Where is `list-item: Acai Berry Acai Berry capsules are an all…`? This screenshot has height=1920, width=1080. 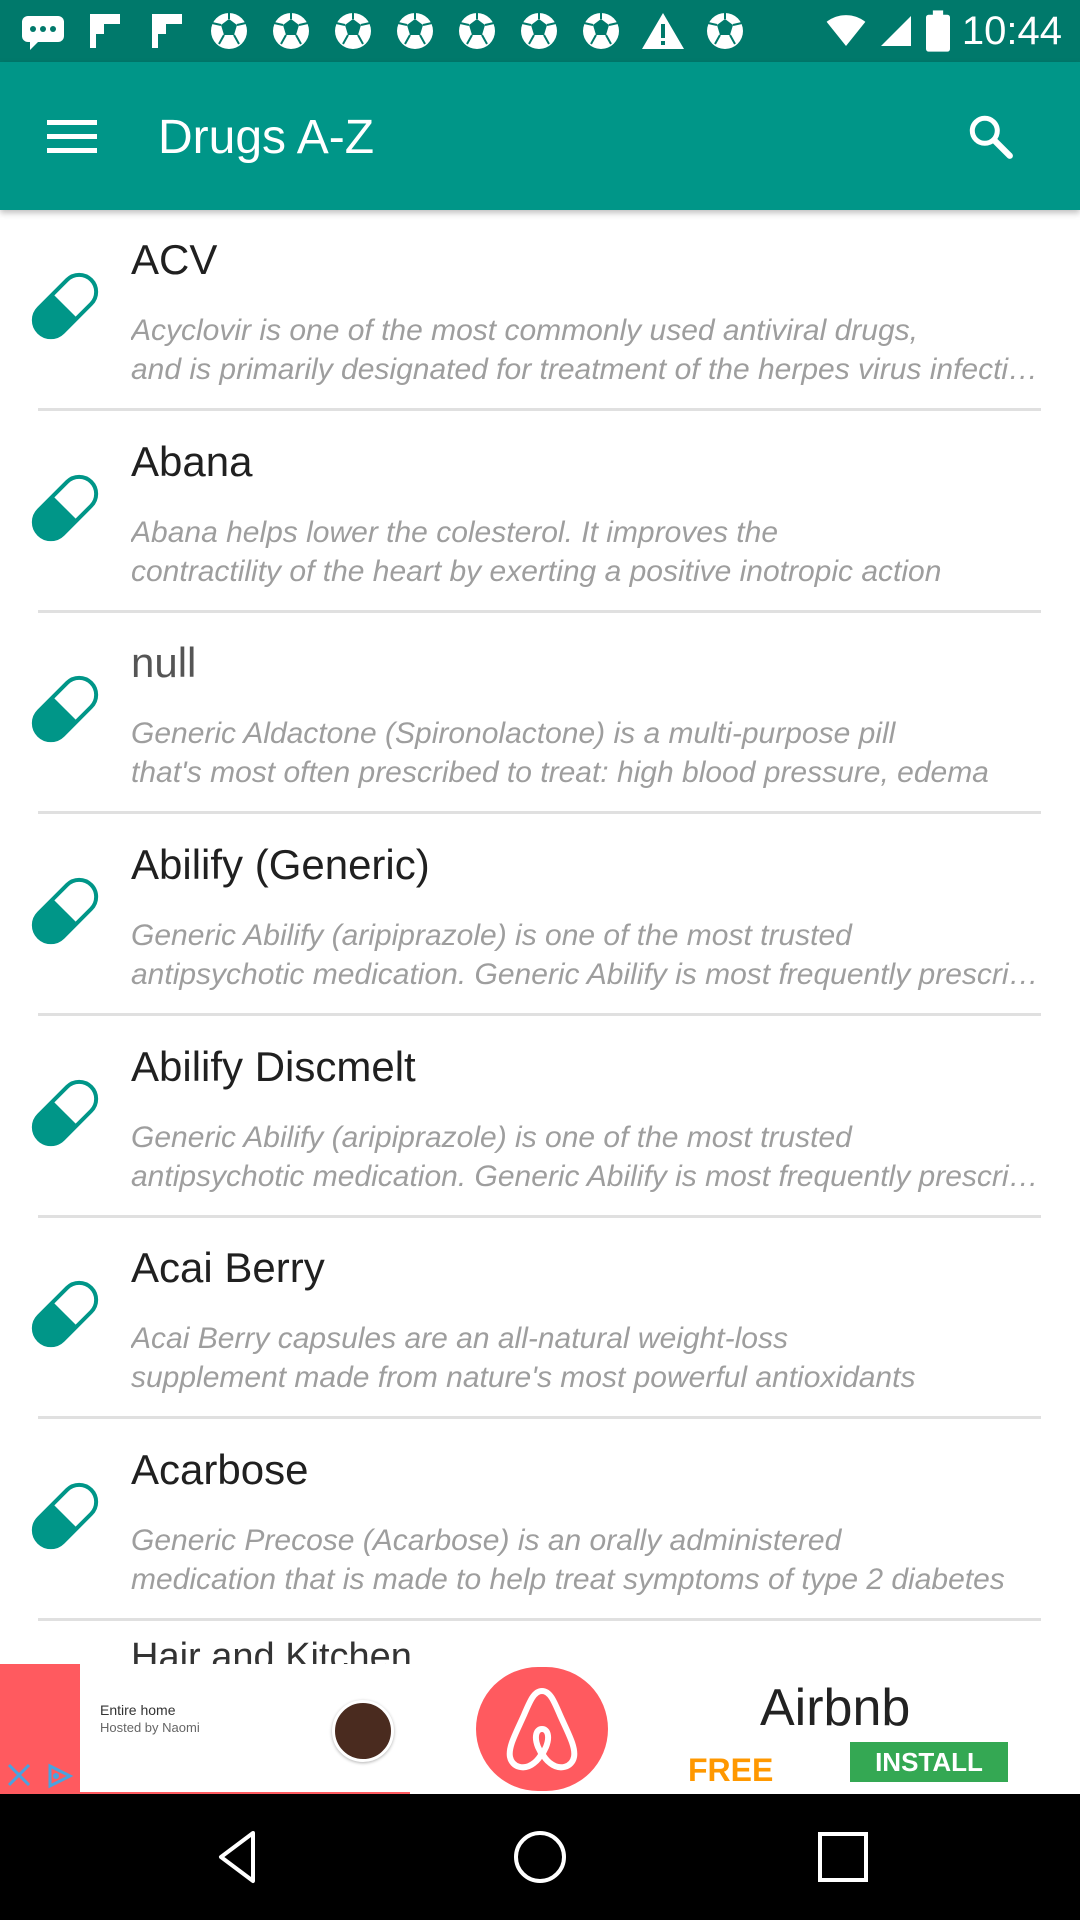
list-item: Acai Berry Acai Berry capsules are an all… is located at coordinates (540, 1318).